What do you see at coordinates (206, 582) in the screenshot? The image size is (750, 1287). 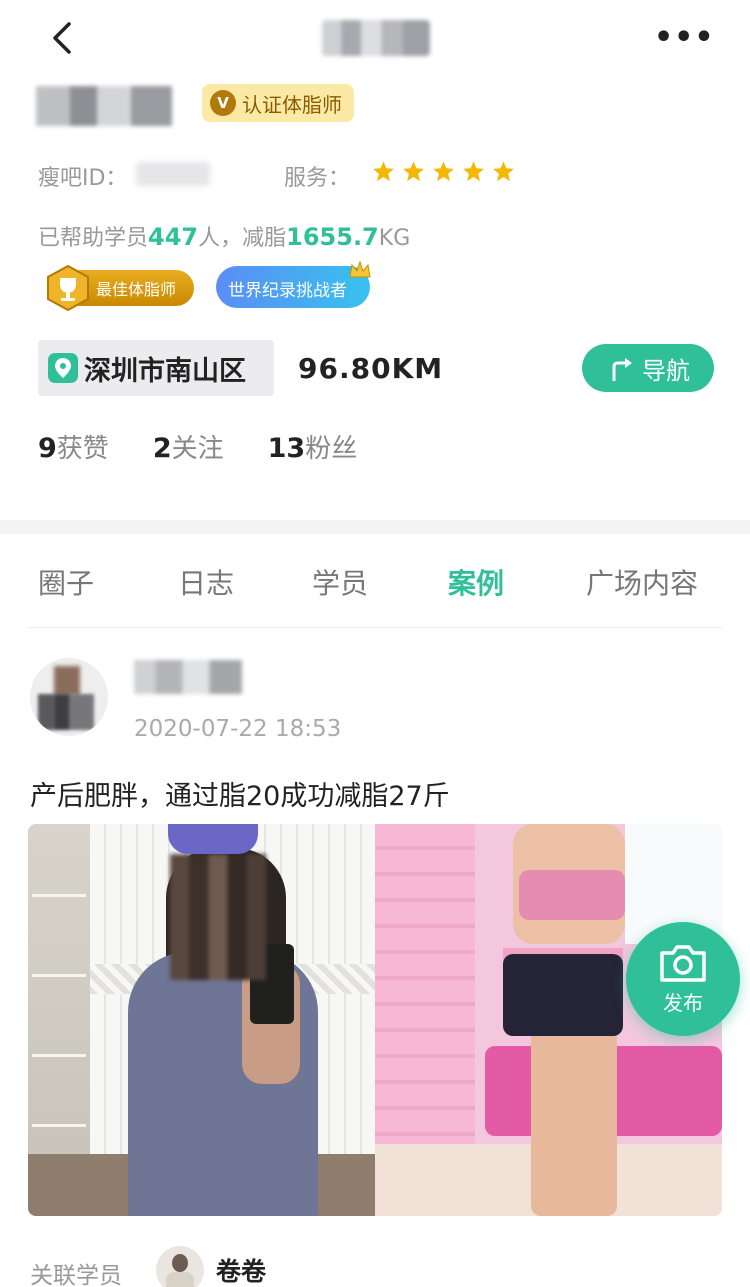 I see `tab-journal: 日志` at bounding box center [206, 582].